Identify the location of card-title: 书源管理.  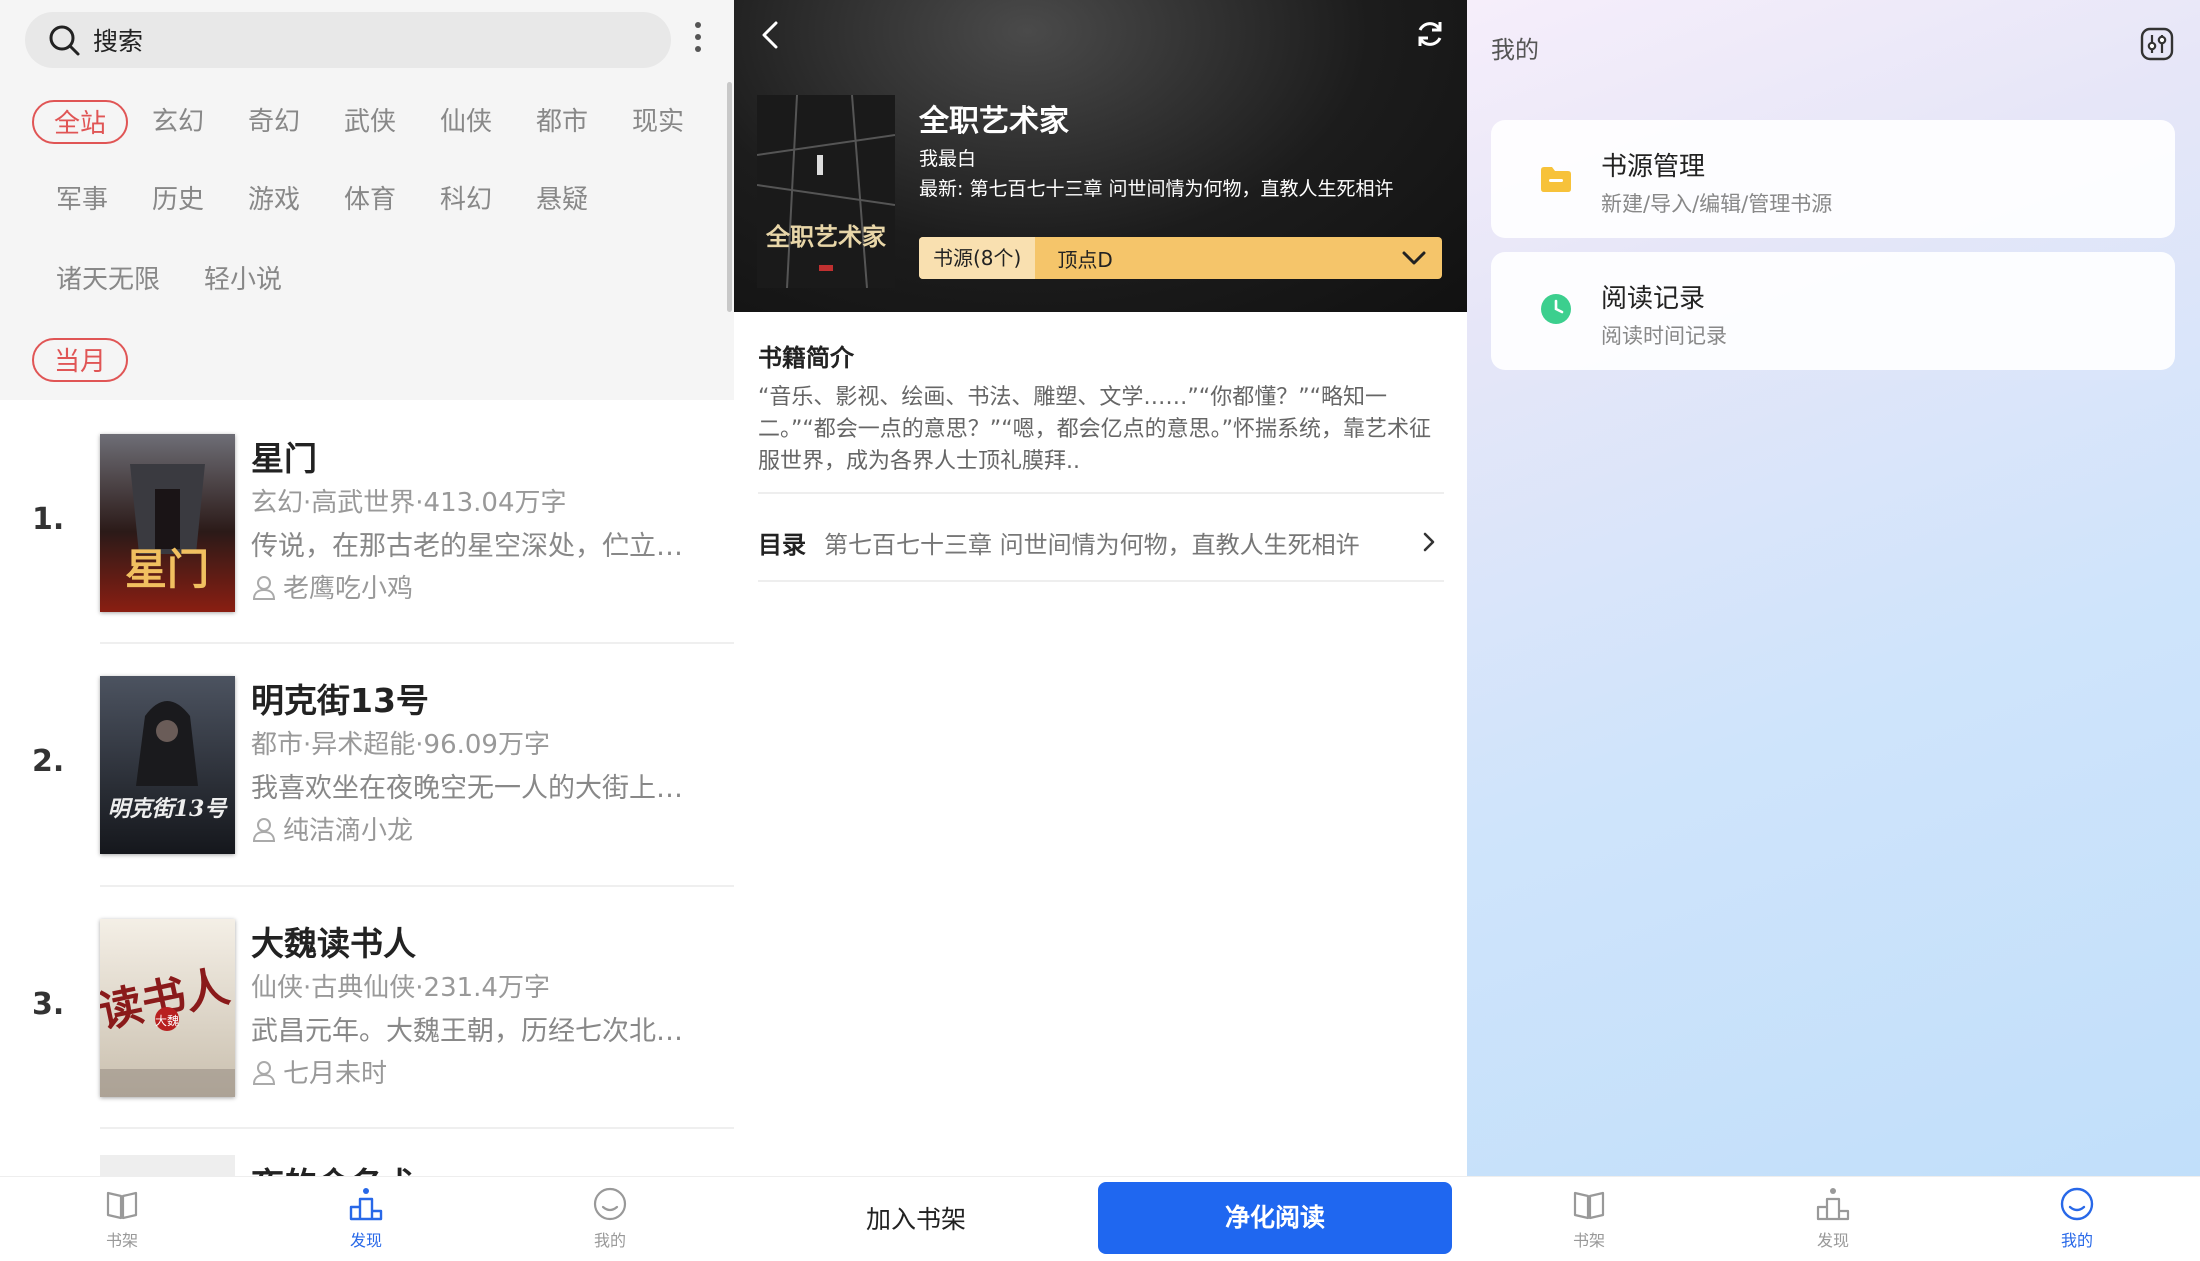
(1653, 167).